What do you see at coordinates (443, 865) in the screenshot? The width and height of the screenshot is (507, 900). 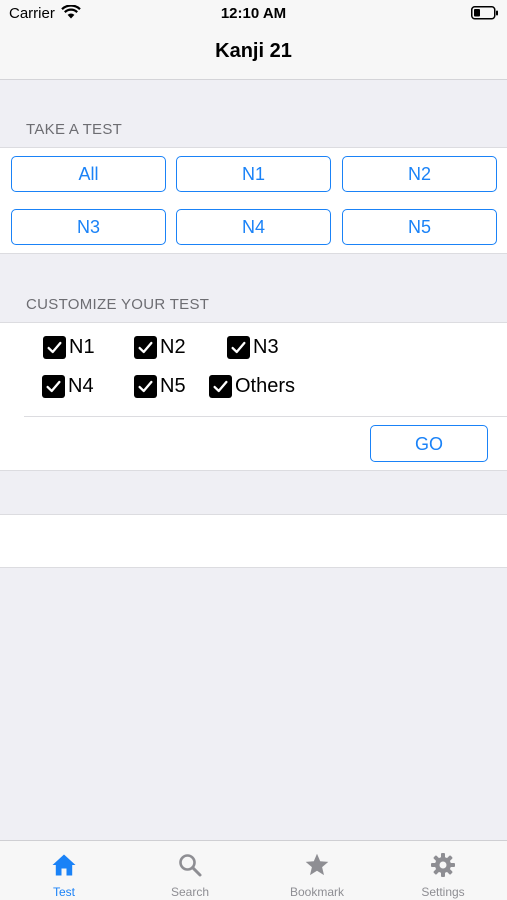 I see `gear-icon` at bounding box center [443, 865].